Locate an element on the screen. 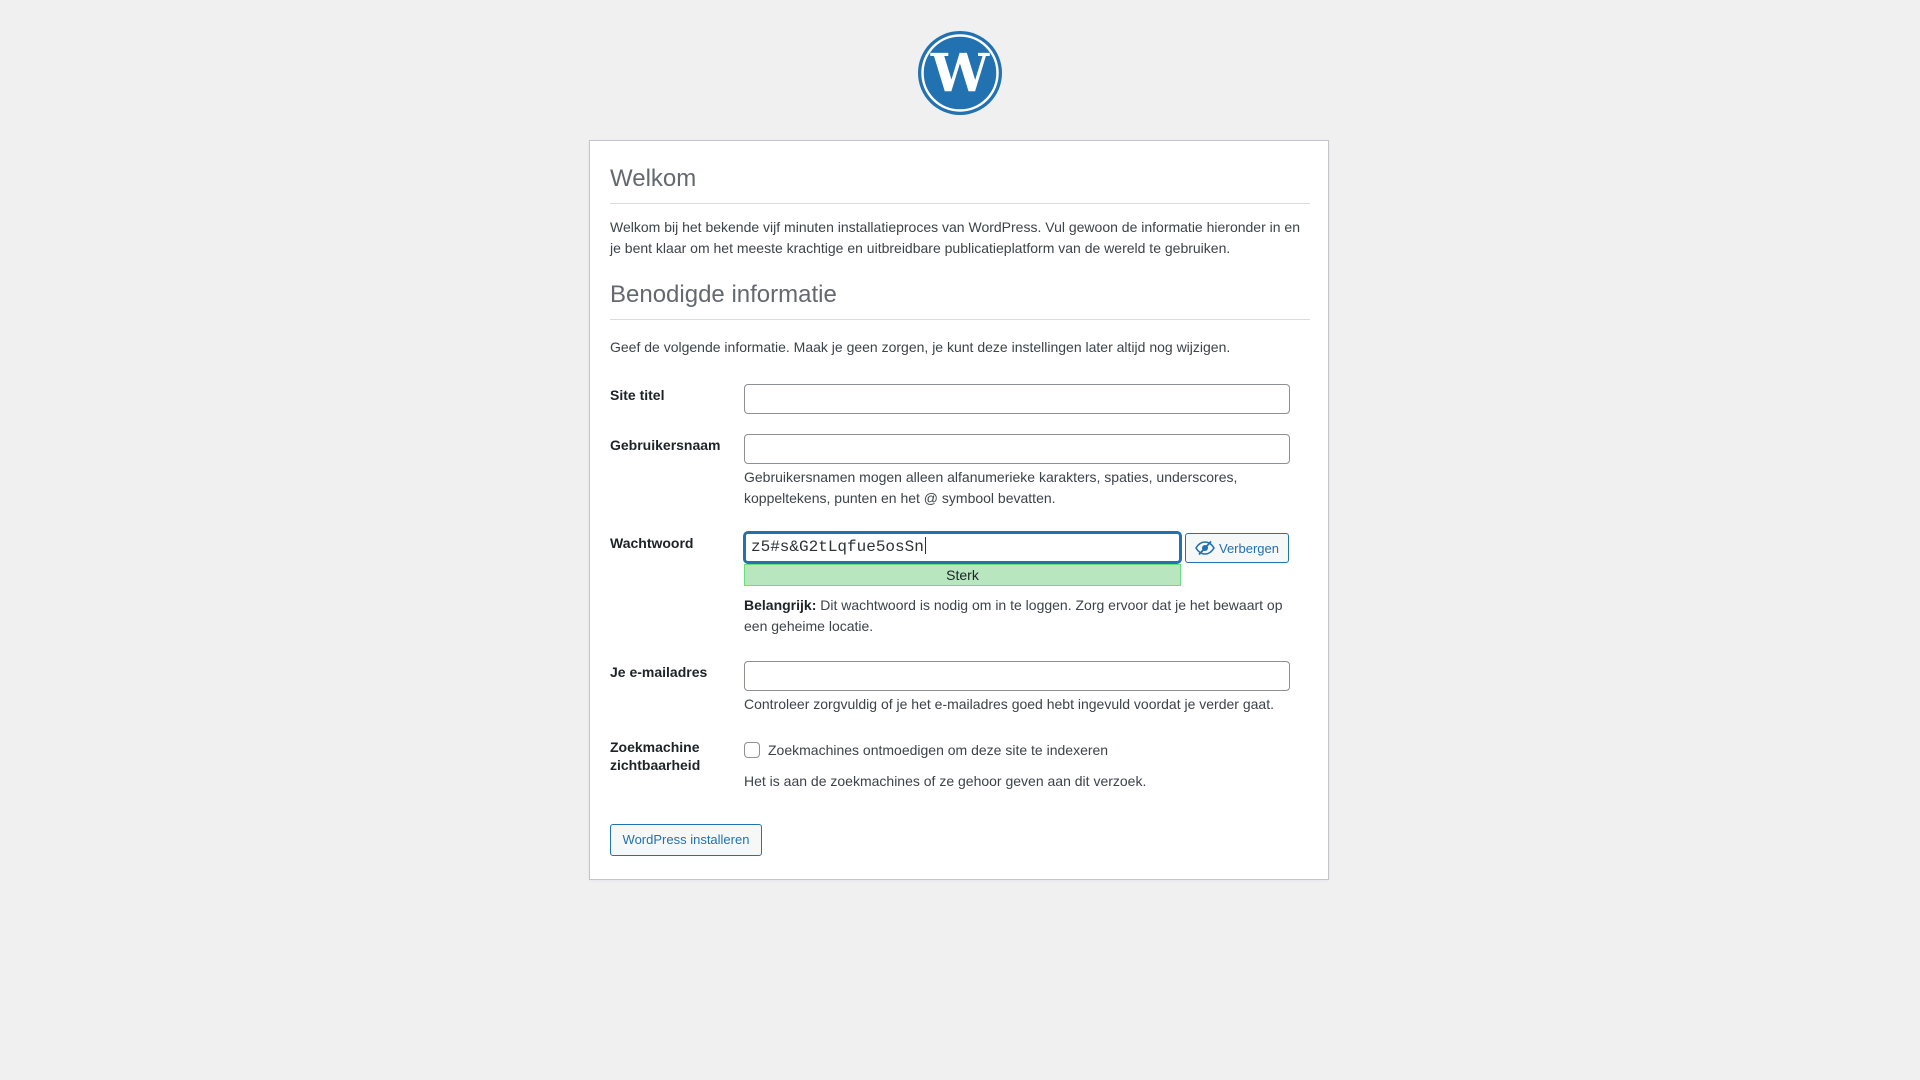 This screenshot has height=1080, width=1920. required-info-heading: Benodigde informatie is located at coordinates (960, 300).